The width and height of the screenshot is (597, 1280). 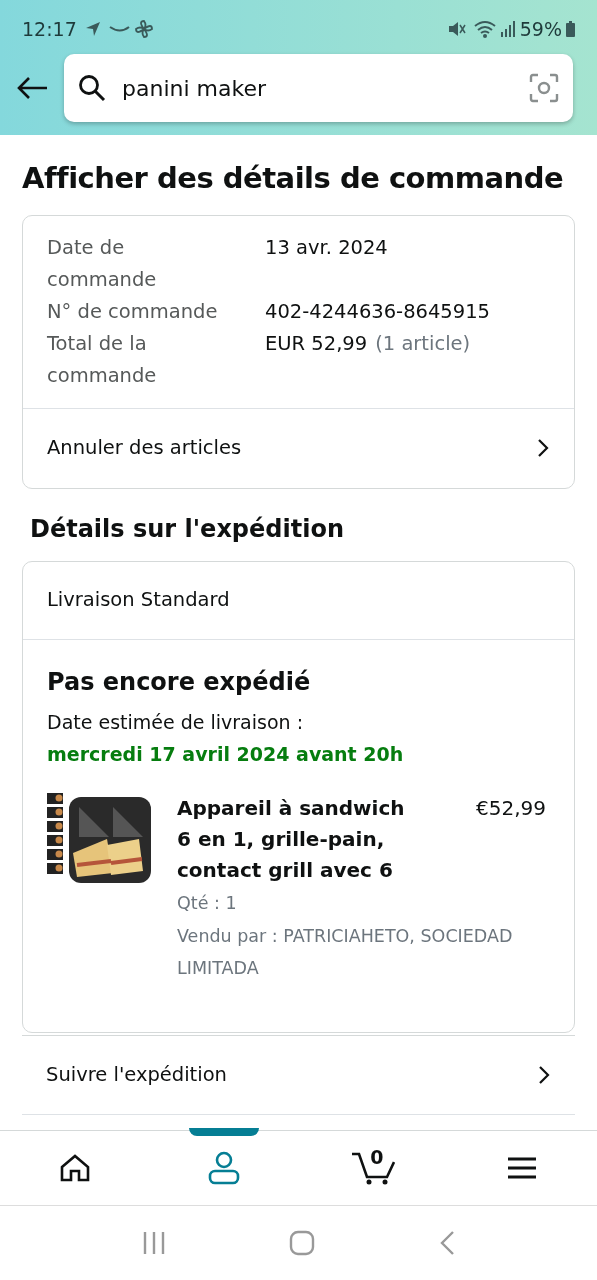 What do you see at coordinates (187, 529) in the screenshot?
I see `section-heading: Détails sur l'expédition` at bounding box center [187, 529].